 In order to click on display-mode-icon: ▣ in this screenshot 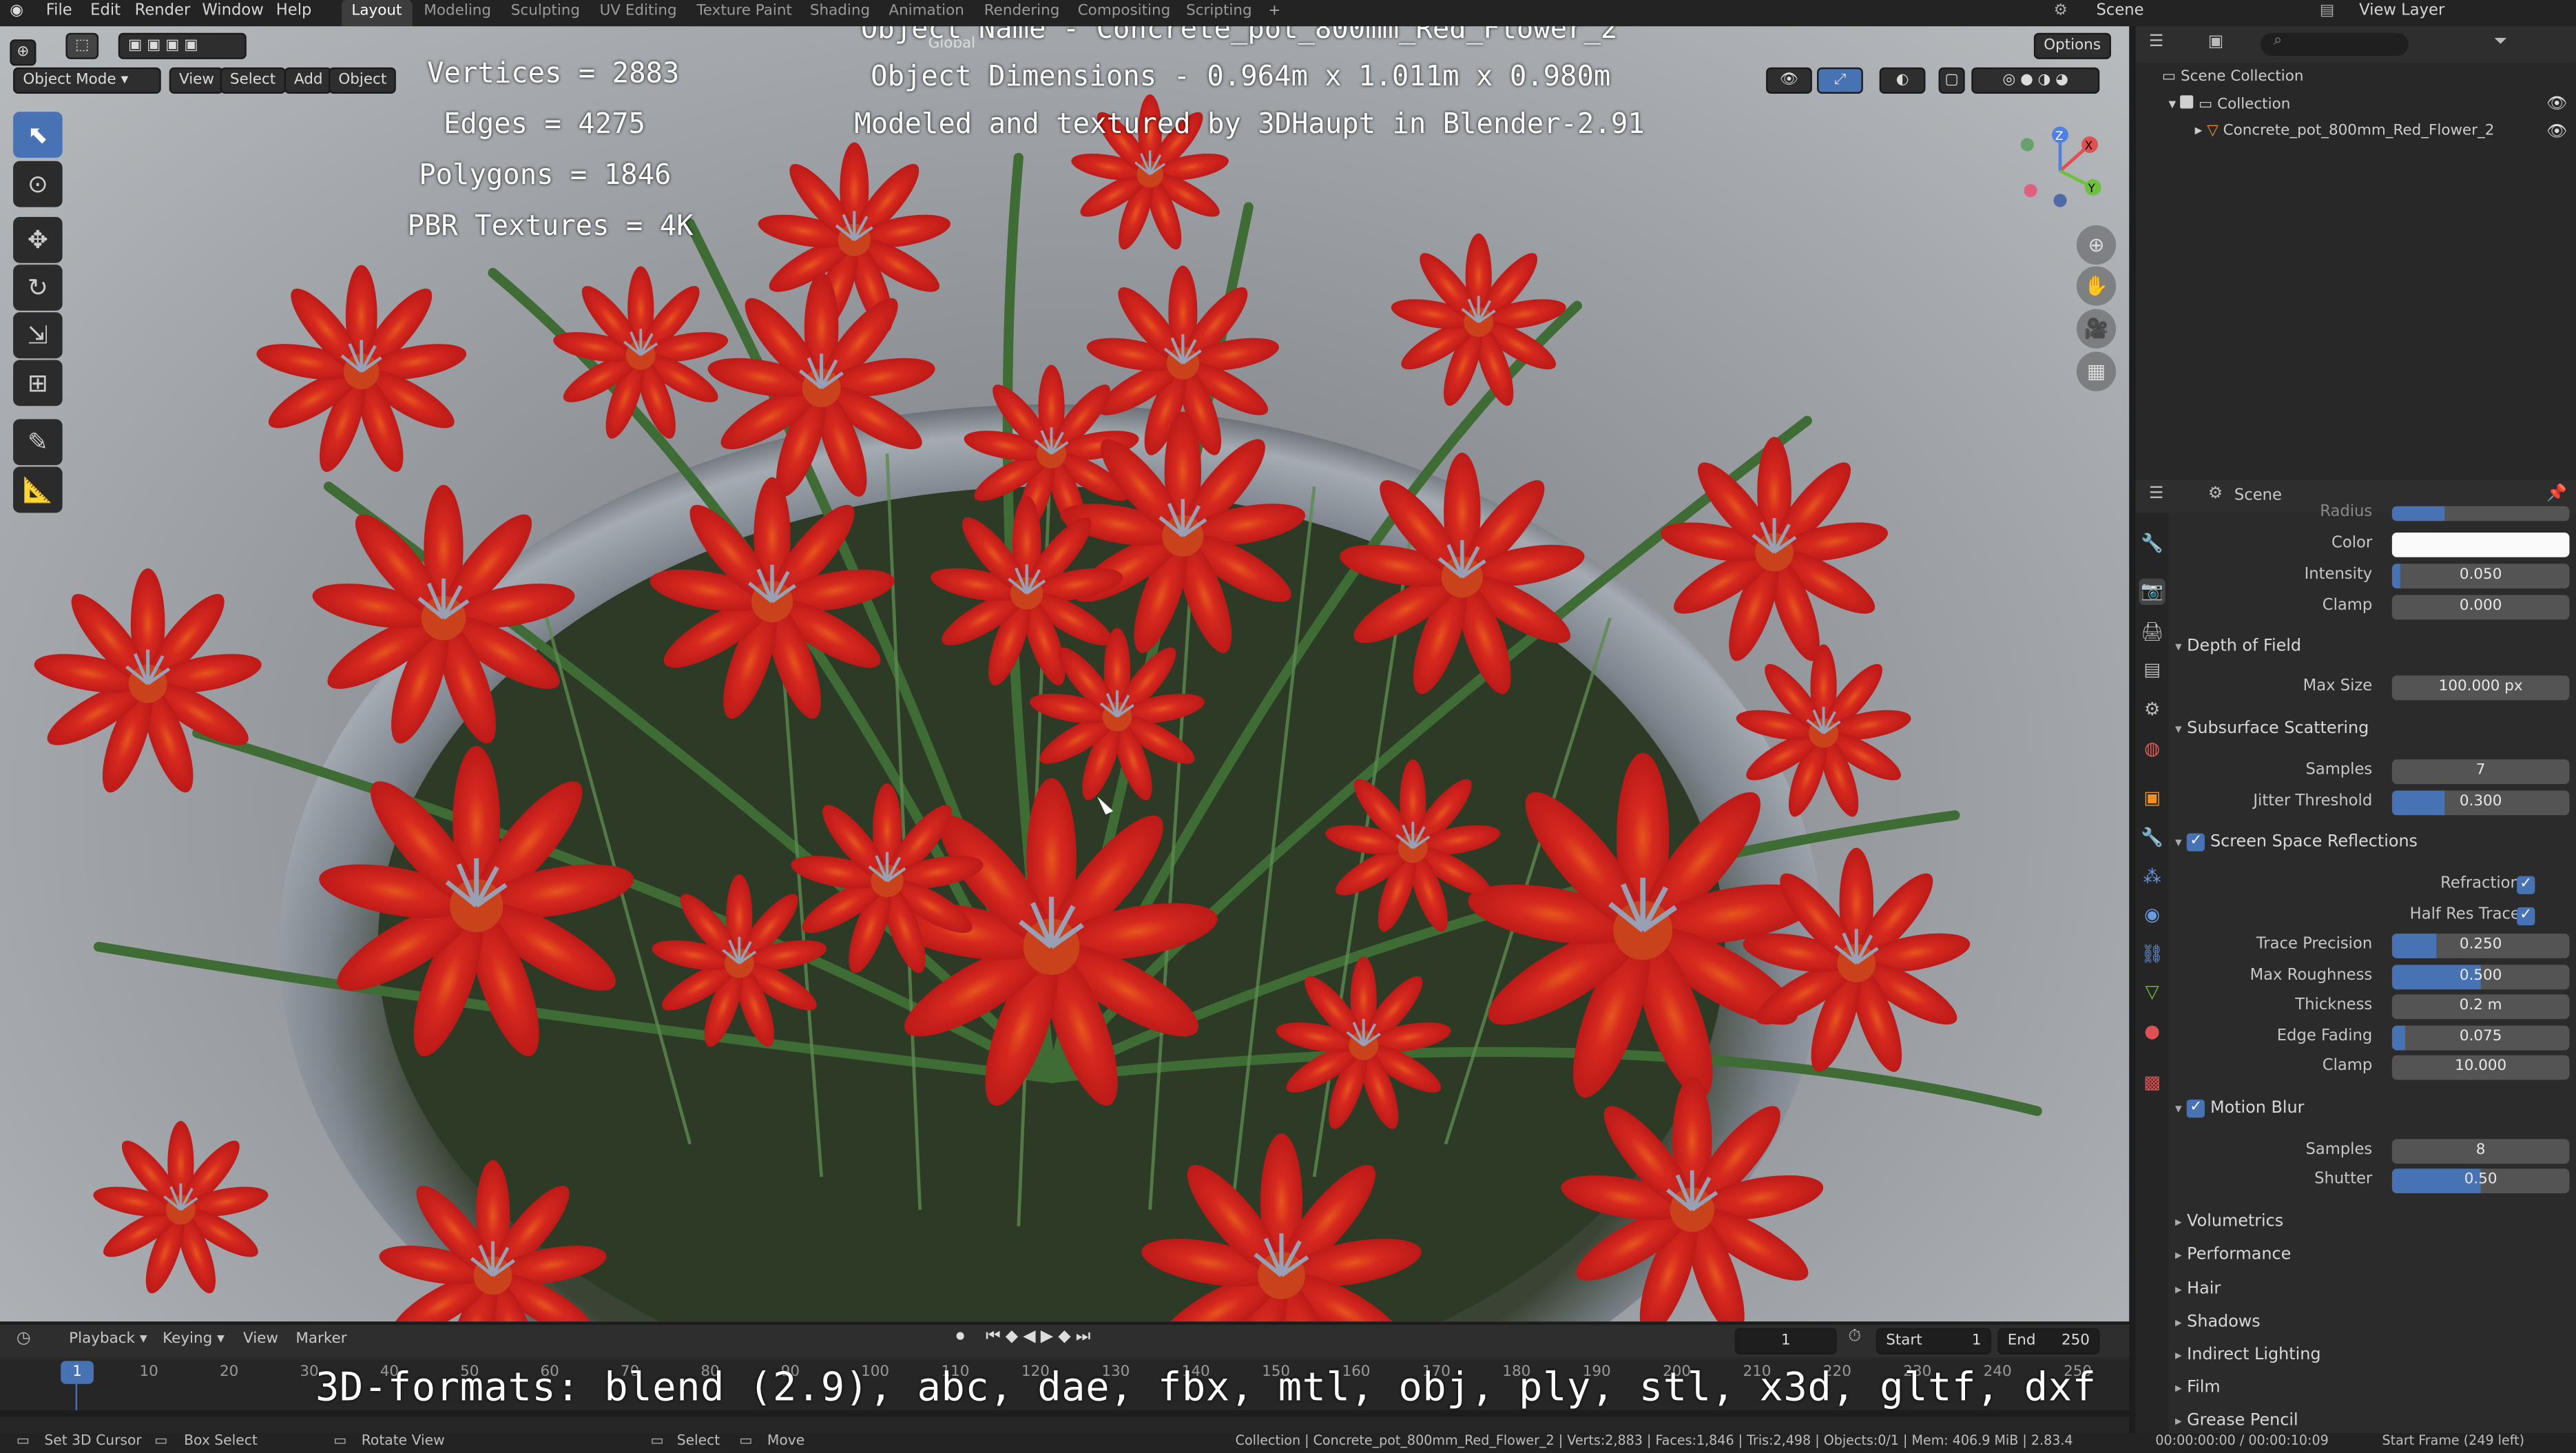, I will do `click(2216, 42)`.